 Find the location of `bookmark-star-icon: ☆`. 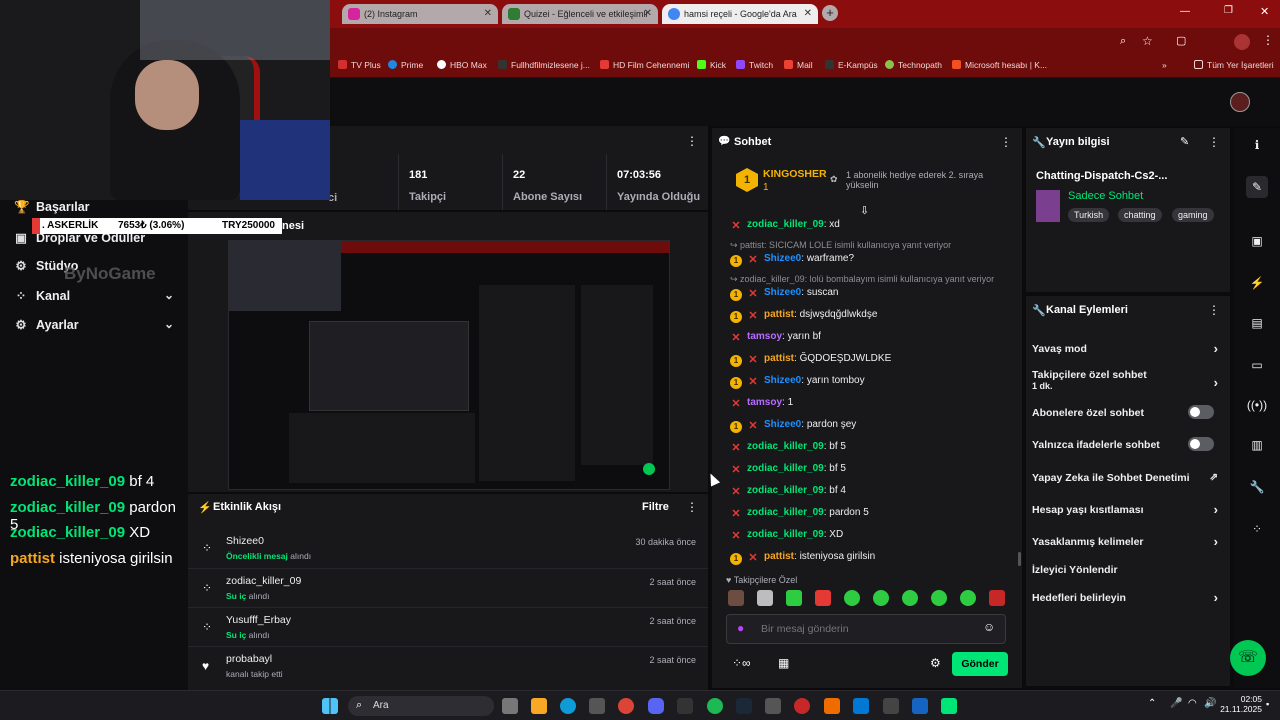

bookmark-star-icon: ☆ is located at coordinates (1147, 41).